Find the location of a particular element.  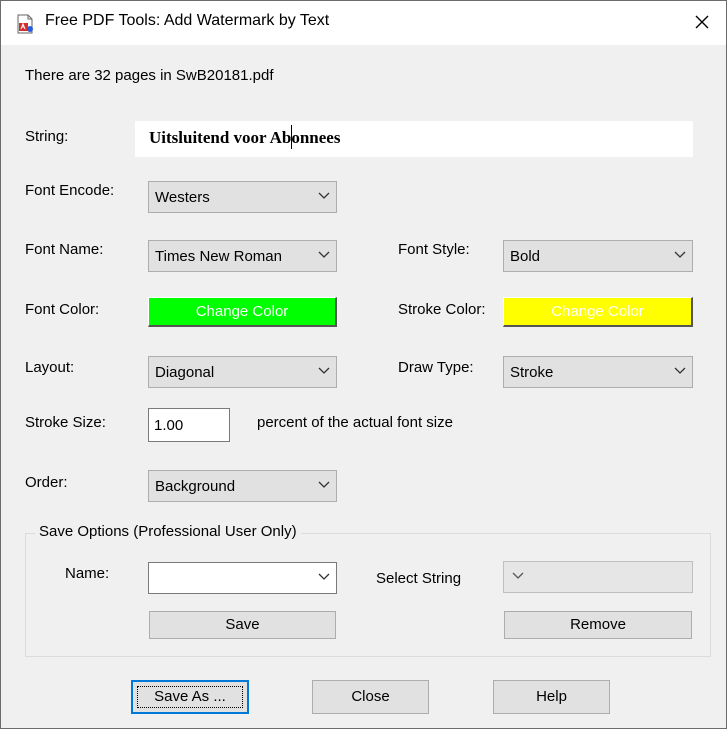

pdf-file-icon is located at coordinates (25, 24).